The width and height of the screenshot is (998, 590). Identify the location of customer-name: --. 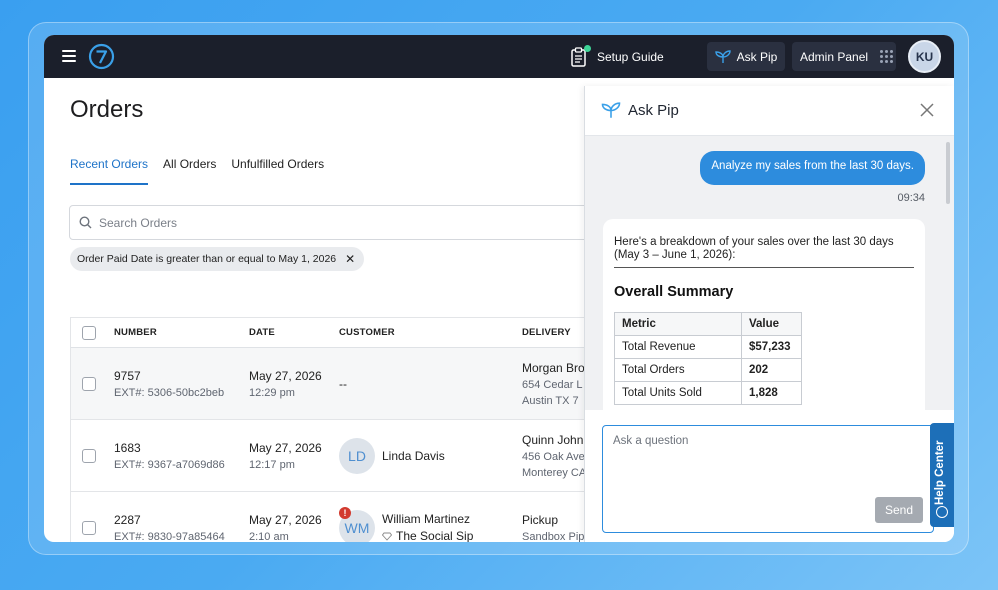
(343, 383).